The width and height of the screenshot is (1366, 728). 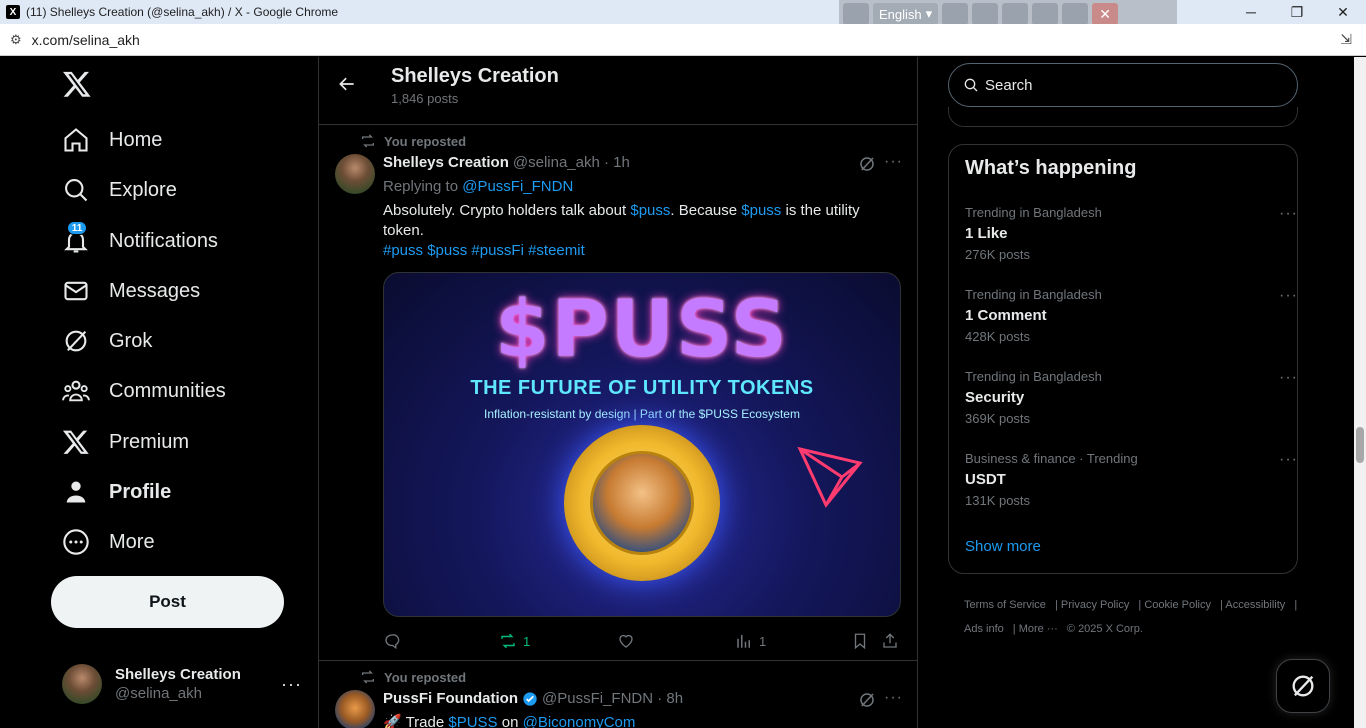 What do you see at coordinates (182, 684) in the screenshot?
I see `account-switcher: Shelleys Creation @selina_akh ···` at bounding box center [182, 684].